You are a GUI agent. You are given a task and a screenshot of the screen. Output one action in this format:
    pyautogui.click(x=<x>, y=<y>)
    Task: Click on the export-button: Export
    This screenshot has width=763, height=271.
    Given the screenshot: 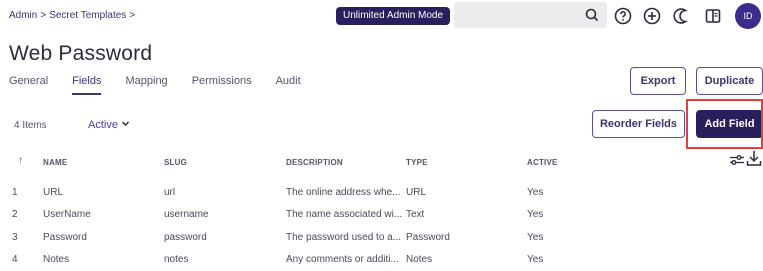 What is the action you would take?
    pyautogui.click(x=658, y=81)
    